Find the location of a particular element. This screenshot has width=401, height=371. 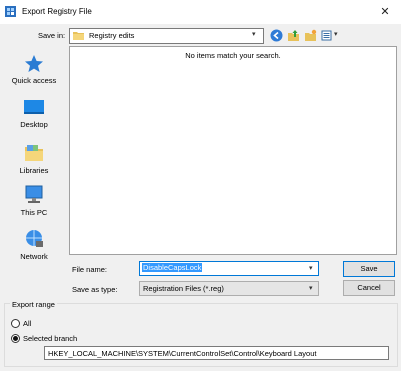

place-label: Desktop is located at coordinates (34, 124).